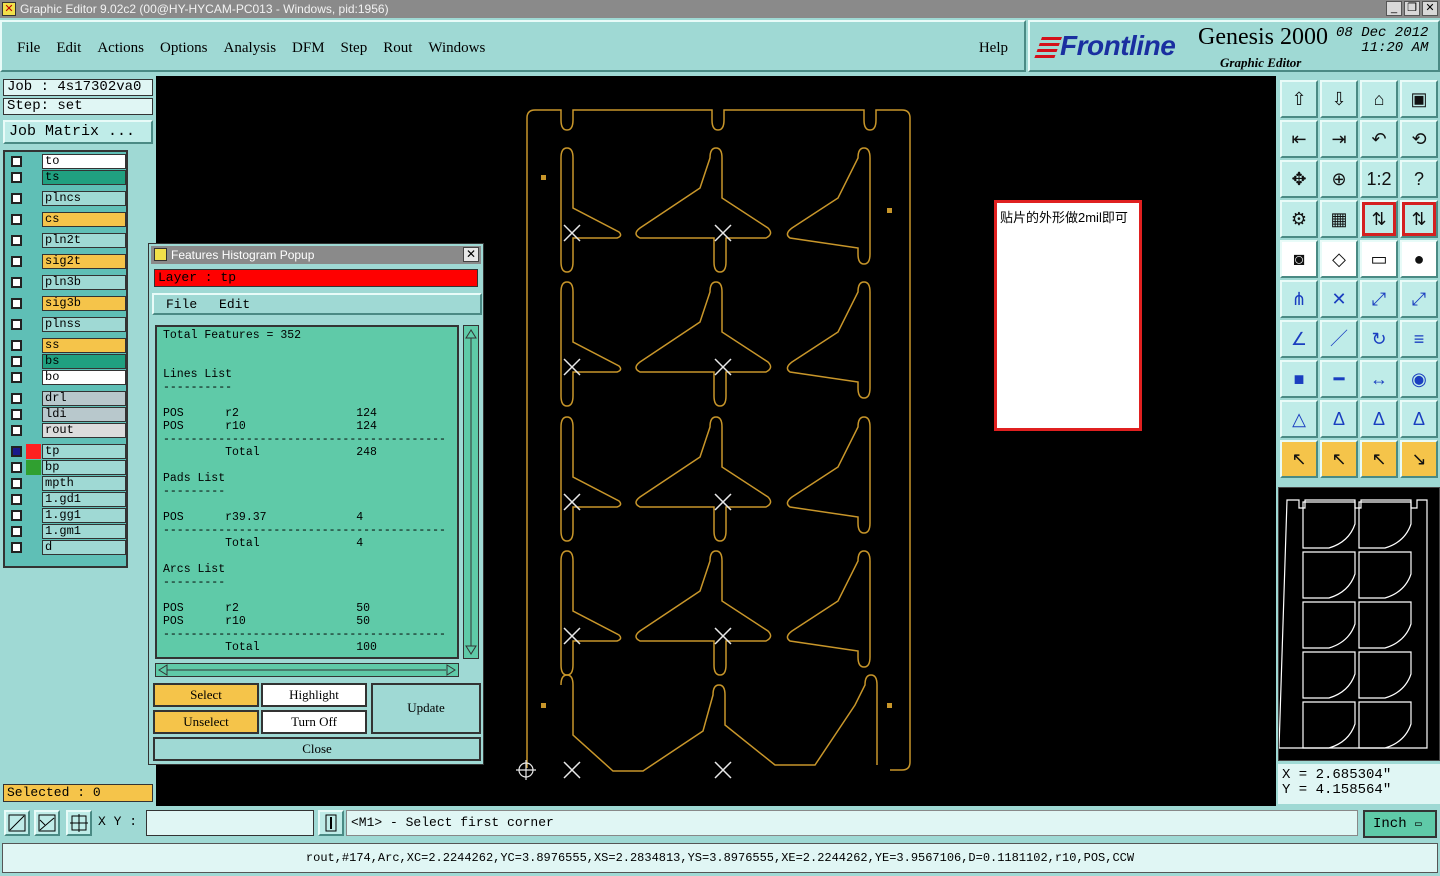 This screenshot has height=876, width=1440. What do you see at coordinates (1412, 8) in the screenshot?
I see `maximize-icon: ❐` at bounding box center [1412, 8].